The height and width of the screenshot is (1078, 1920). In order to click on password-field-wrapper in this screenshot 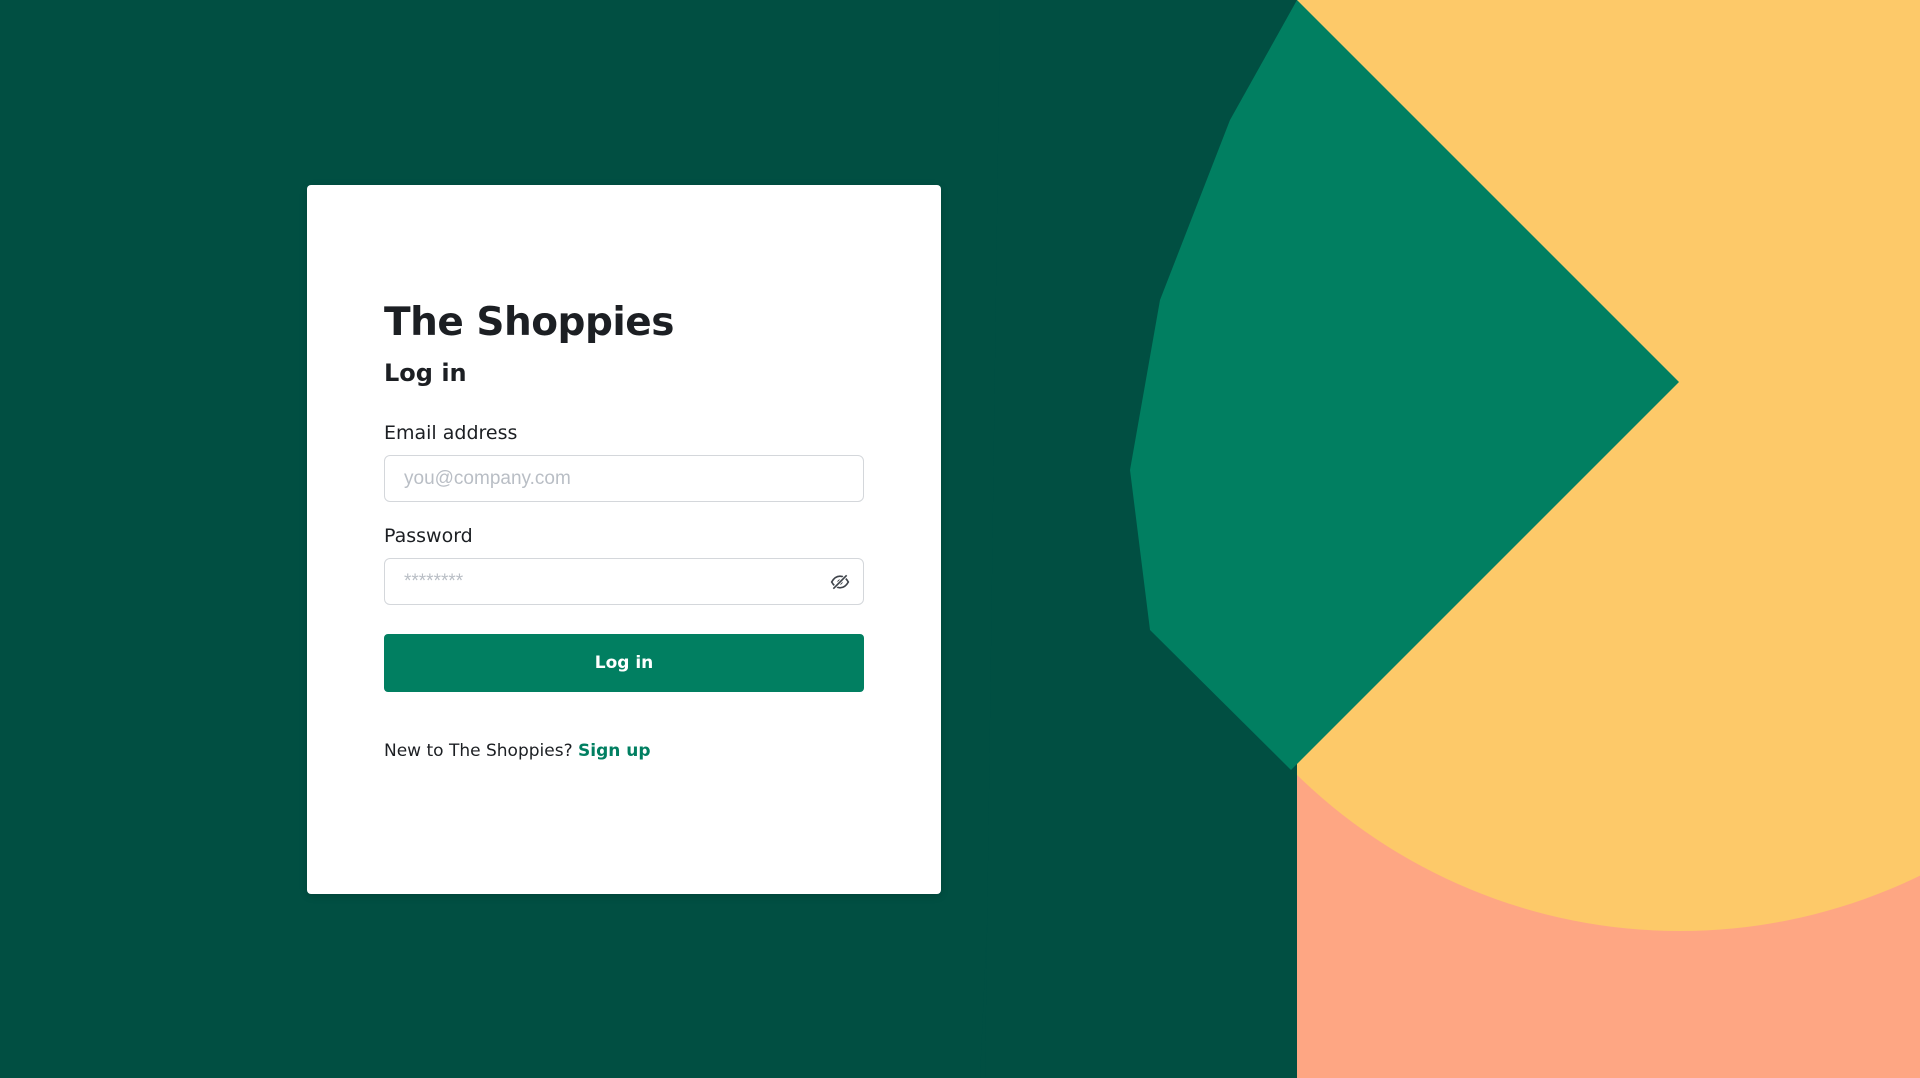, I will do `click(624, 581)`.